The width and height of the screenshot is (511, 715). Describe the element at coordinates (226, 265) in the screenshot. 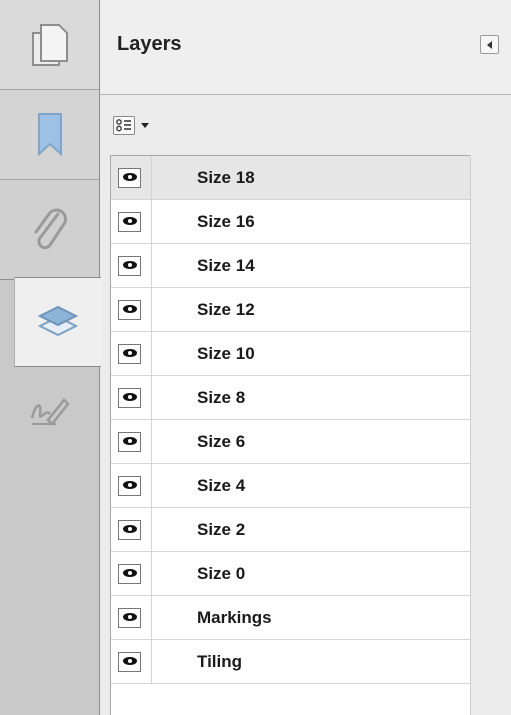

I see `layer-name: Size 14` at that location.